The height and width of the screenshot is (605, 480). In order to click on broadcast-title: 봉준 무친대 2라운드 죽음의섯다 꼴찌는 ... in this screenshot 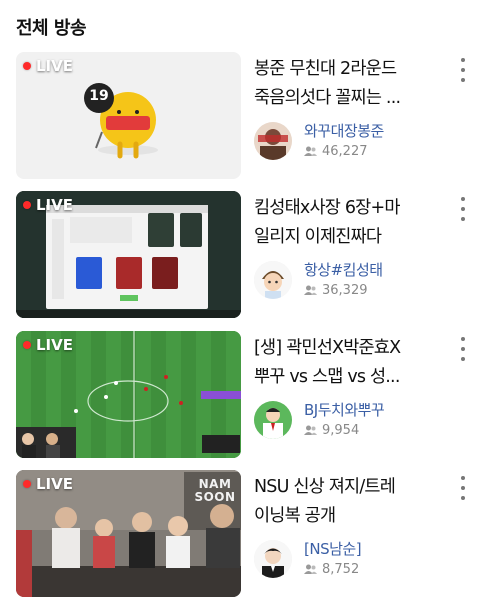, I will do `click(348, 84)`.